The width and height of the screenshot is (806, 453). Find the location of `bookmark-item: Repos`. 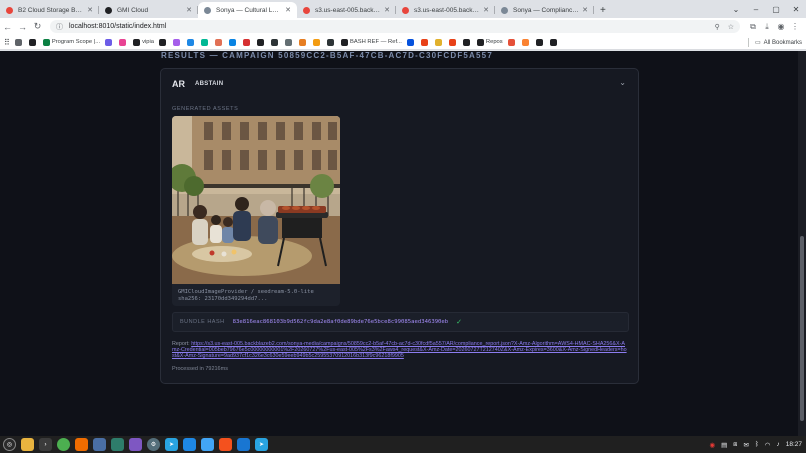

bookmark-item: Repos is located at coordinates (489, 42).